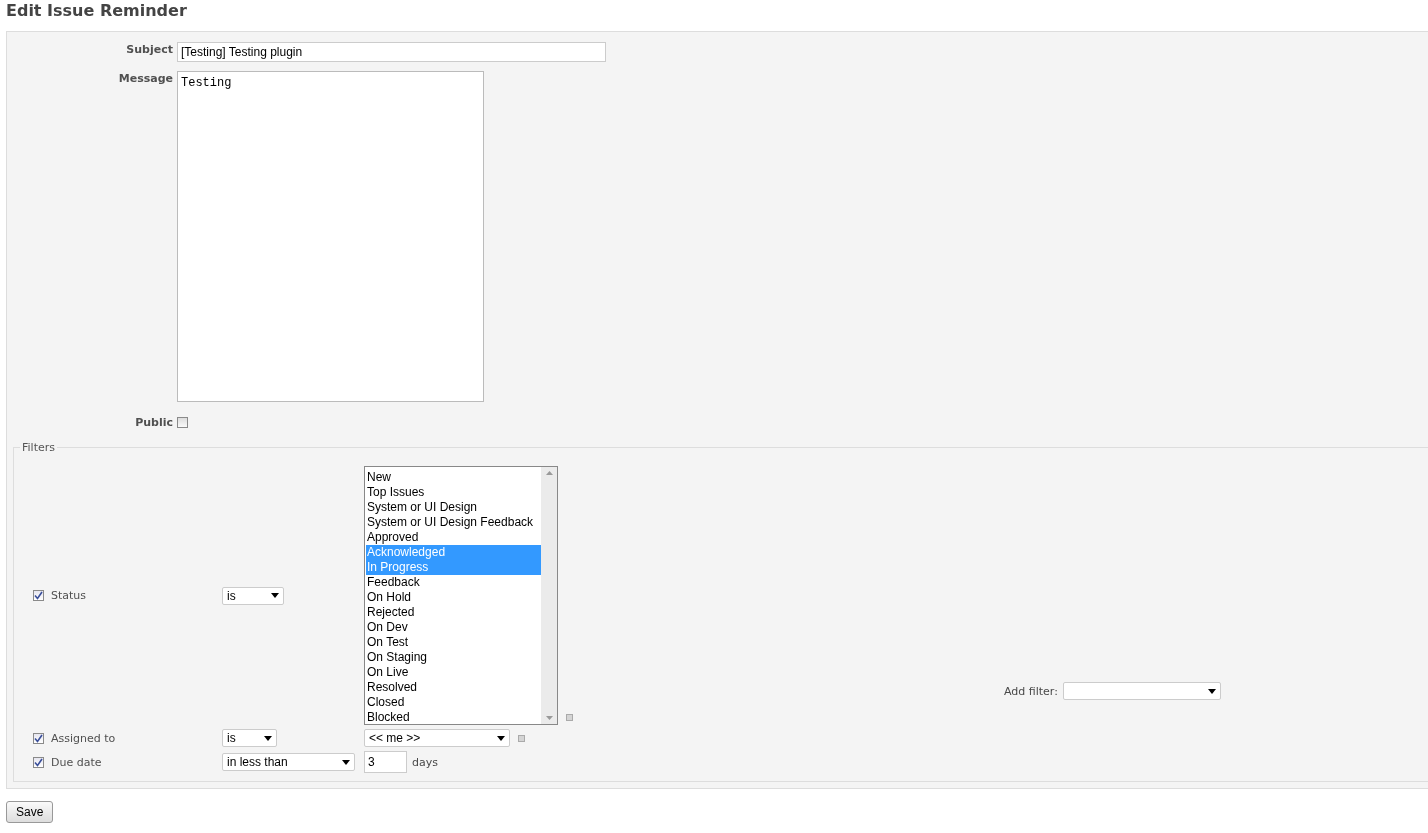  I want to click on listbox-option: Rejected, so click(453, 612).